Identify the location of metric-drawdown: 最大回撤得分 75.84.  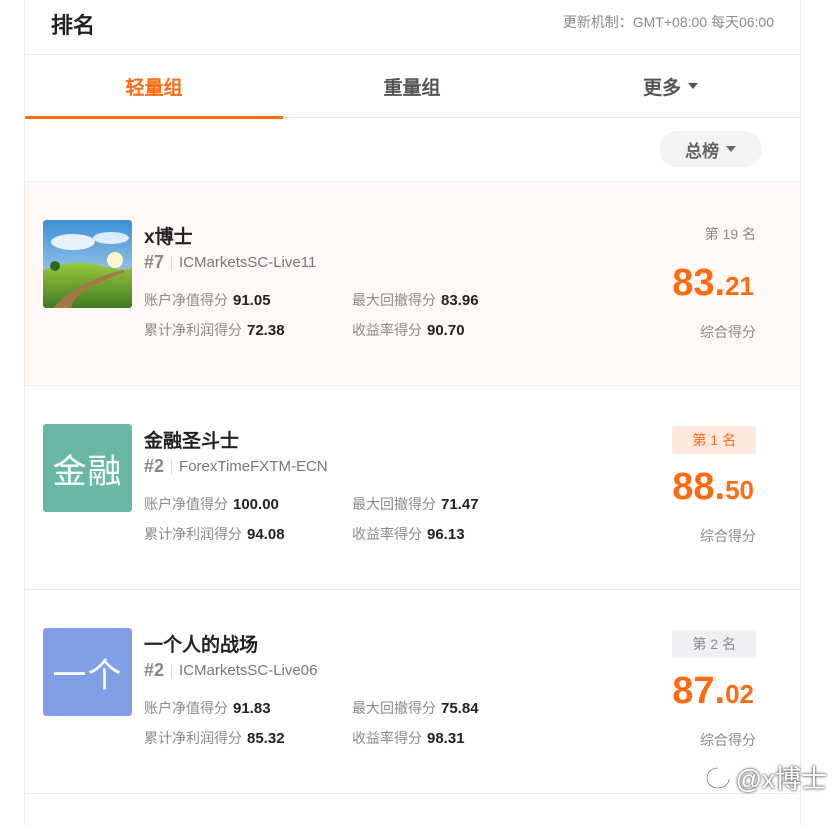
(415, 708).